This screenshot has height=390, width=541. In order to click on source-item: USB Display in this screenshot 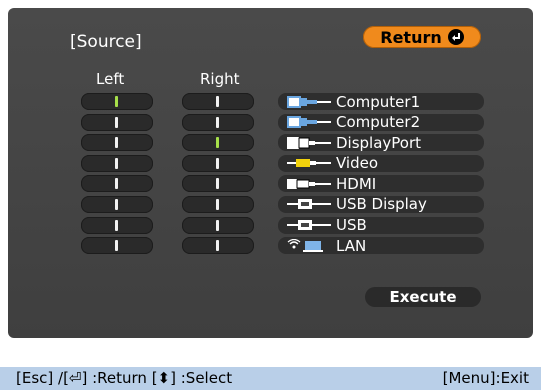, I will do `click(381, 204)`.